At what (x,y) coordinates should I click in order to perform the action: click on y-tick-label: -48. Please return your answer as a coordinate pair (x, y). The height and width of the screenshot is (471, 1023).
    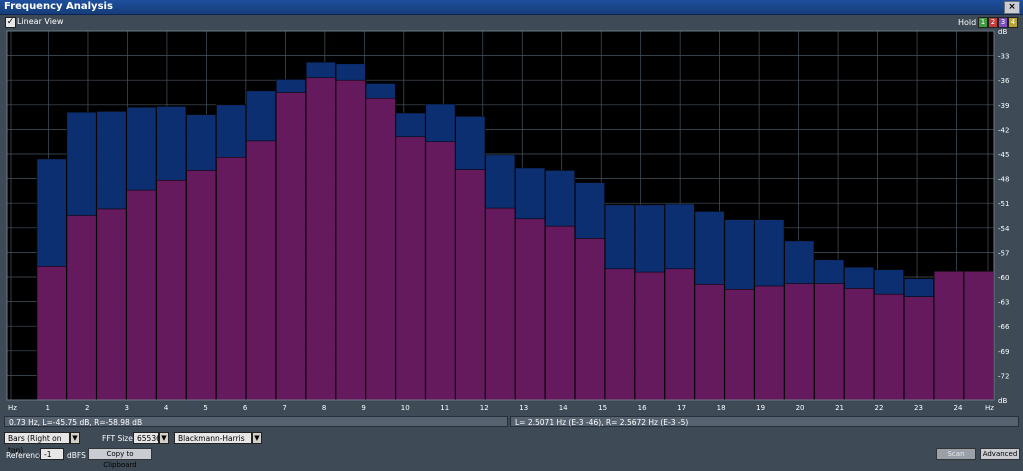
    Looking at the image, I should click on (1003, 180).